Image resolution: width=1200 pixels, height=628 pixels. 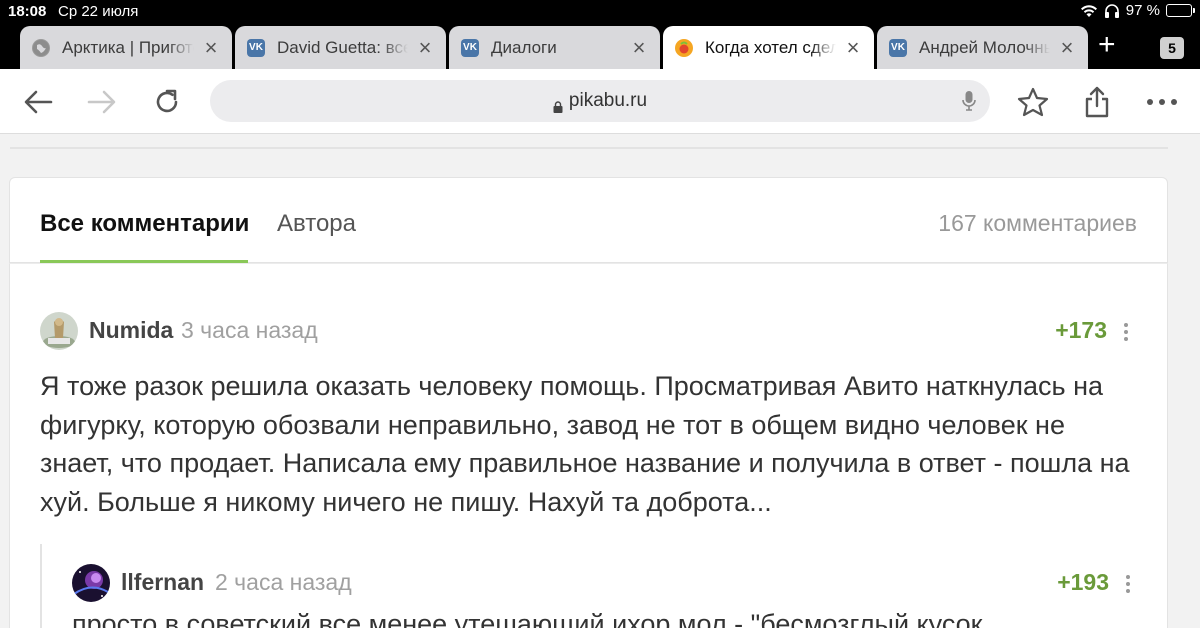 What do you see at coordinates (131, 330) in the screenshot?
I see `comment-author: Numida` at bounding box center [131, 330].